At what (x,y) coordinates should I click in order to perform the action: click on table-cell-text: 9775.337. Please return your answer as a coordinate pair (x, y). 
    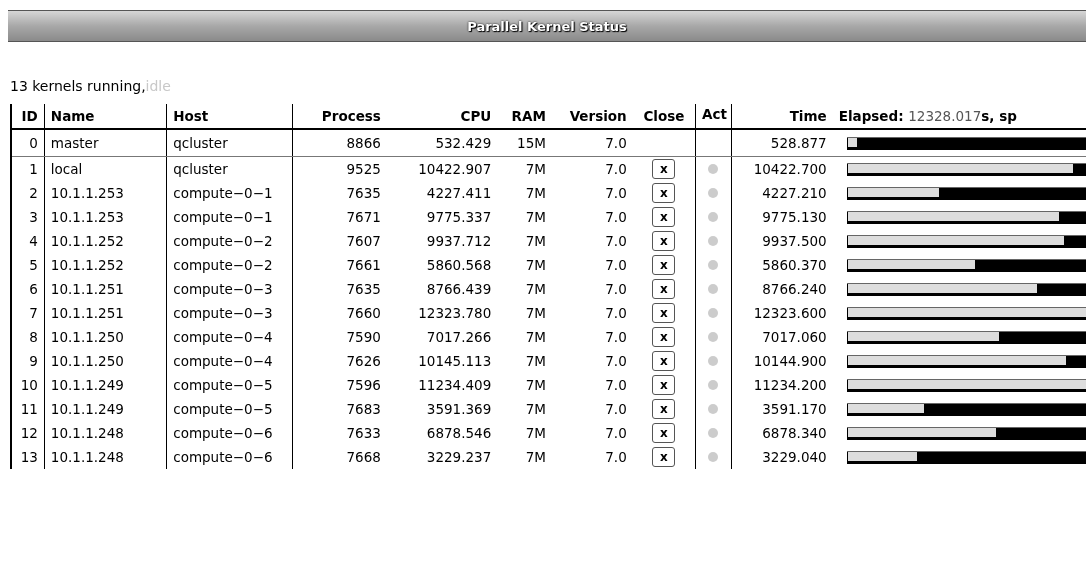
    Looking at the image, I should click on (459, 217).